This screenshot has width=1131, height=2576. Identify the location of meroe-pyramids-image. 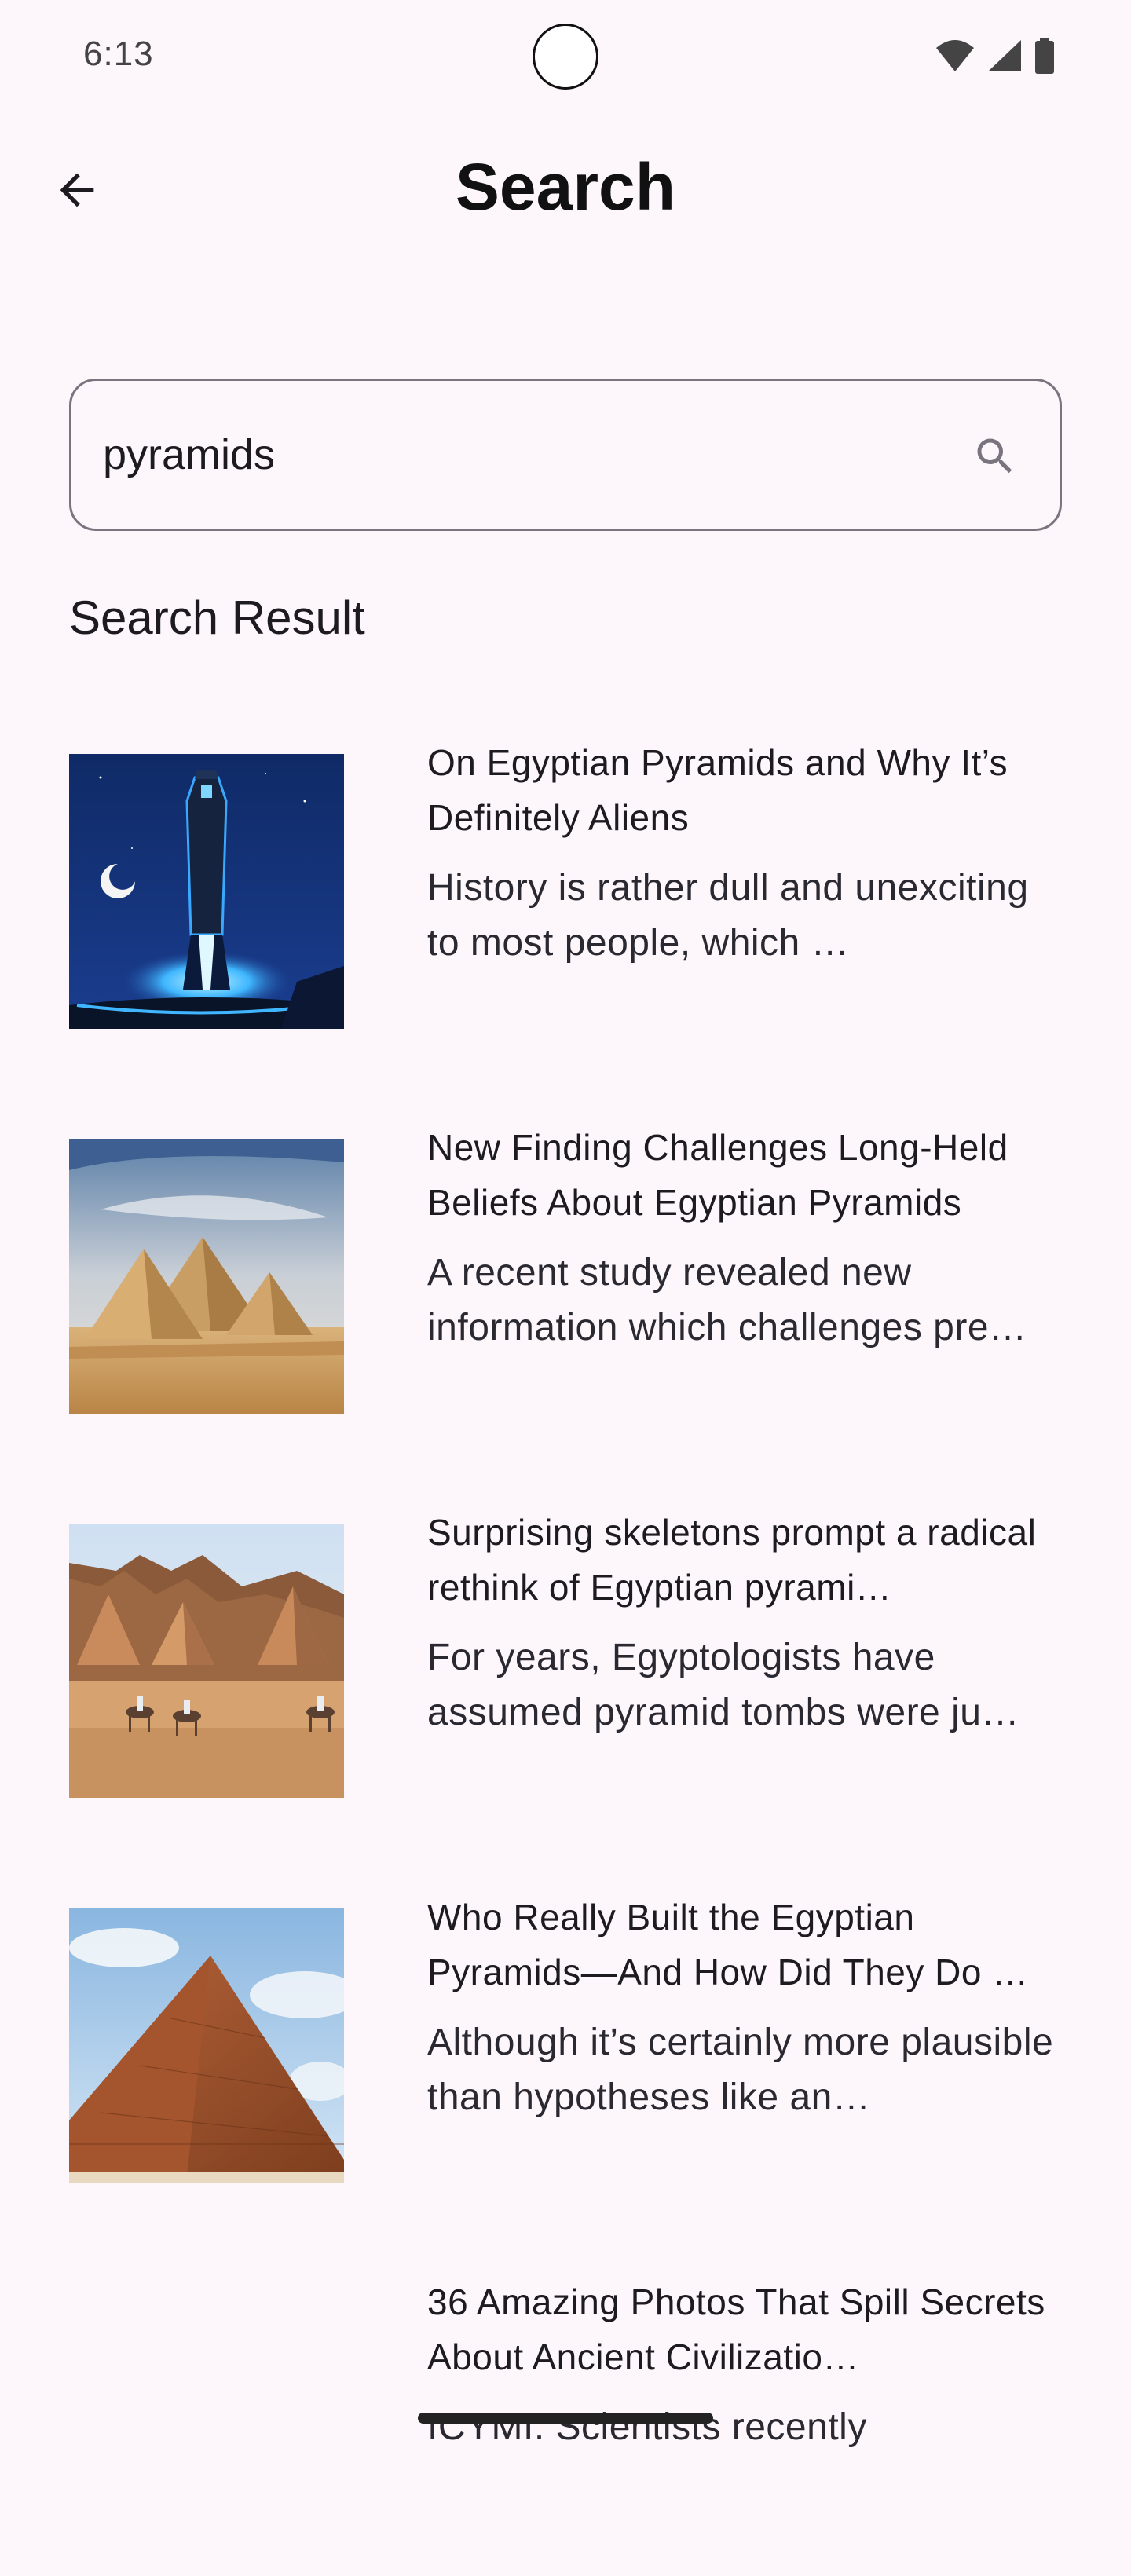
(206, 1661).